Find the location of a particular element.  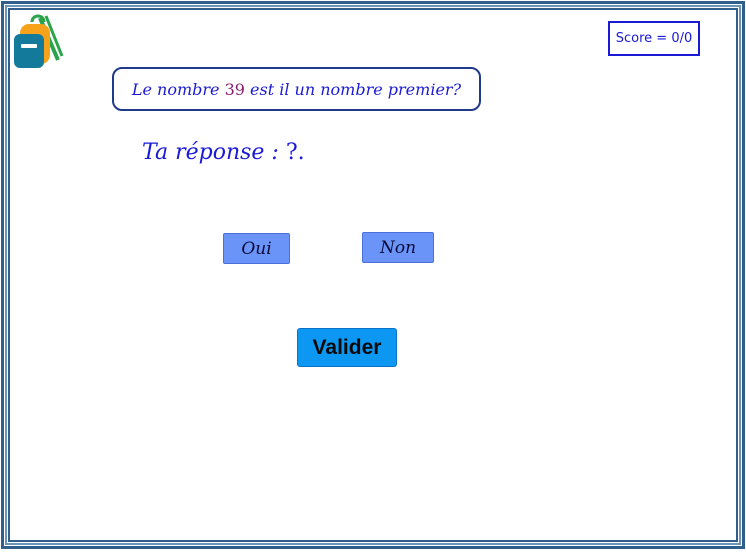

answer-line: Ta réponse : ?. is located at coordinates (223, 152).